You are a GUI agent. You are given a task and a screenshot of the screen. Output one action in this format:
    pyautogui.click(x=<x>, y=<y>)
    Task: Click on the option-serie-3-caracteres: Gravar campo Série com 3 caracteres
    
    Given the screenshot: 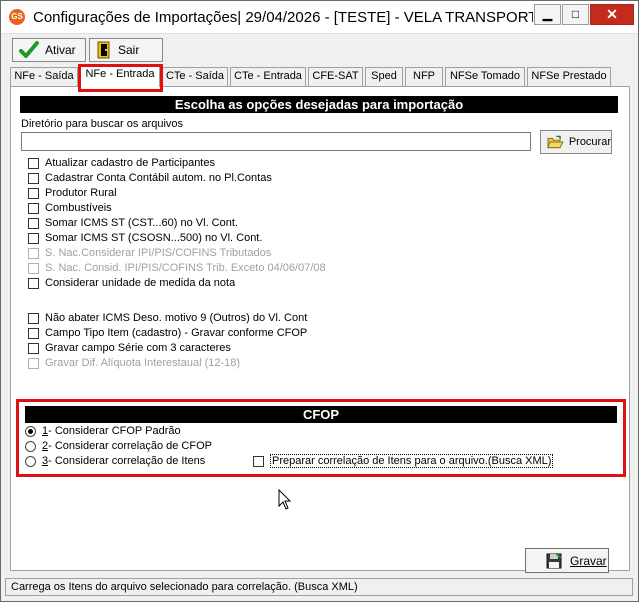 What is the action you would take?
    pyautogui.click(x=129, y=348)
    